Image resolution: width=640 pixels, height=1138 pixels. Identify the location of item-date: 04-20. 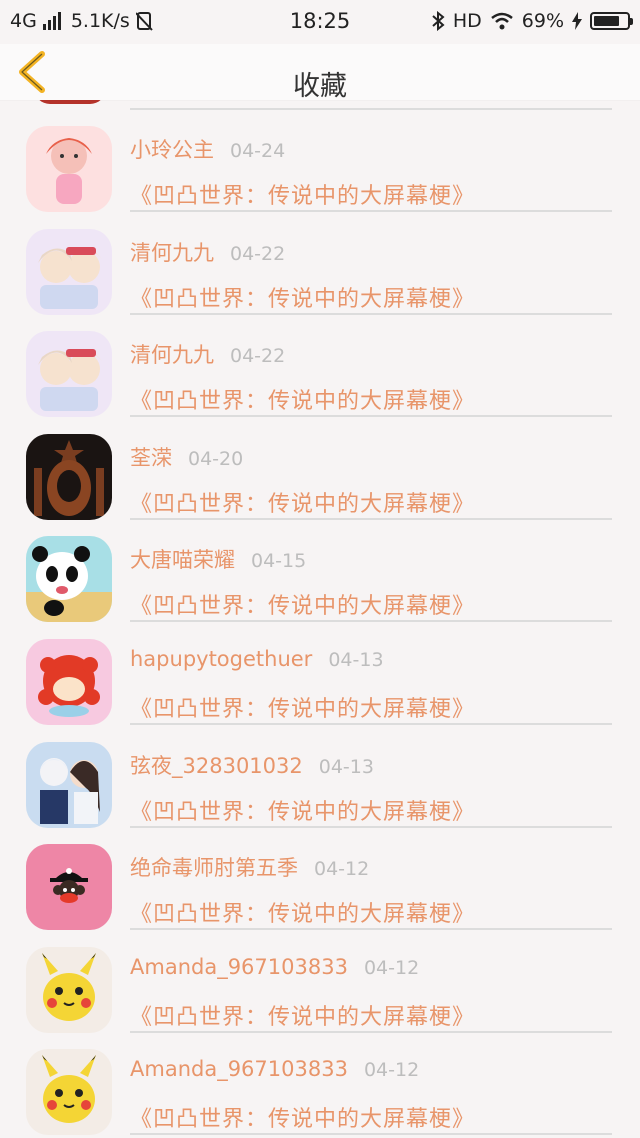
(216, 458).